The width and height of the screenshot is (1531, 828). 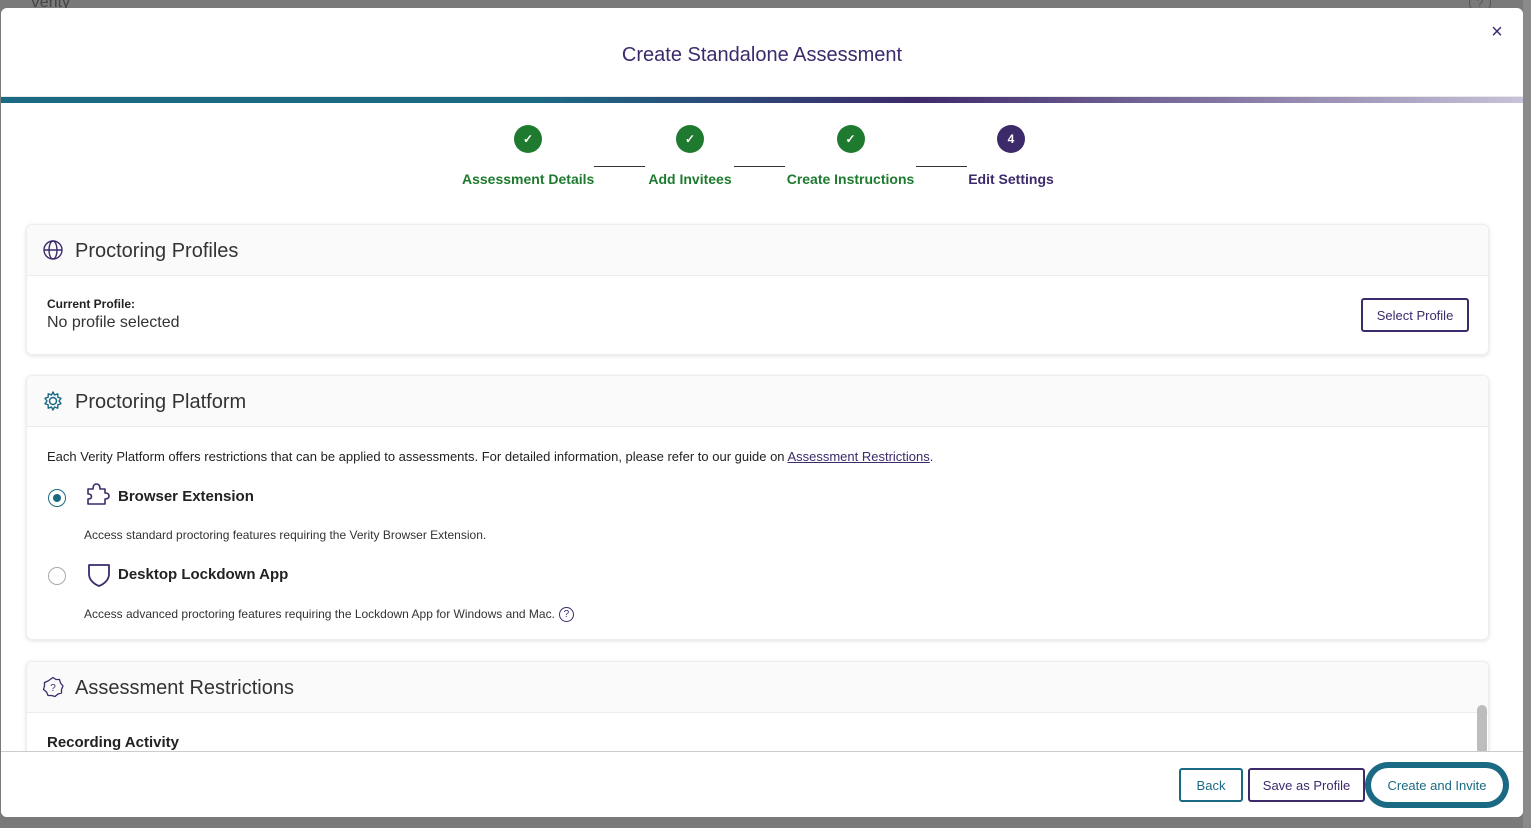 What do you see at coordinates (99, 575) in the screenshot?
I see `shield-icon` at bounding box center [99, 575].